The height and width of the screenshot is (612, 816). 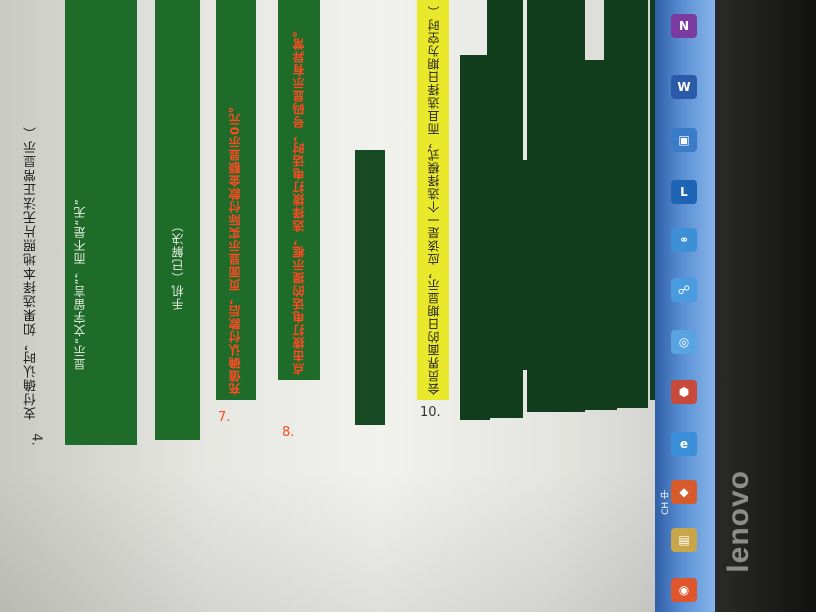 I want to click on item-10-highlight: 会员界面的日期显示，应该是一个选择模式，而且选择日期为空时（, so click(x=433, y=200).